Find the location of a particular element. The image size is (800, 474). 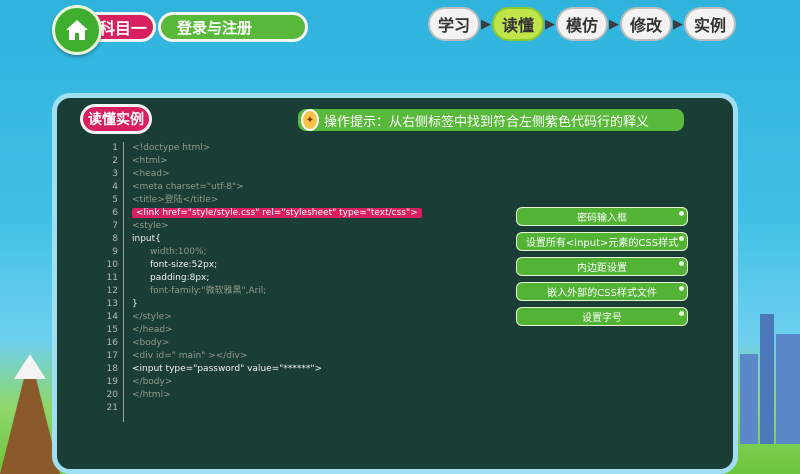

code-text: </html> is located at coordinates (151, 395).